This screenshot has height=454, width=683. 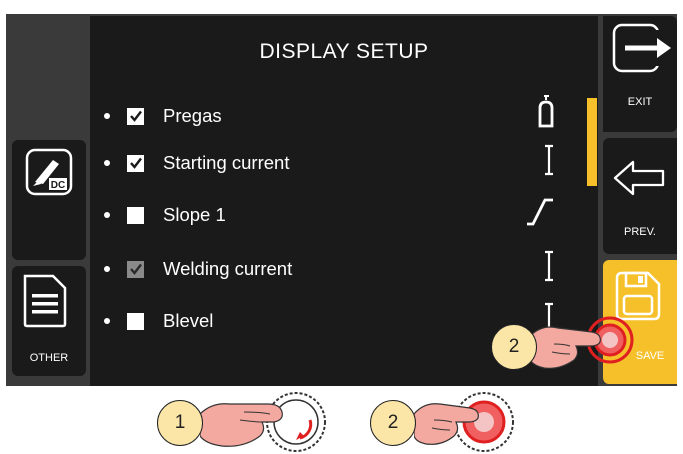 What do you see at coordinates (300, 116) in the screenshot?
I see `list-item: Pregas` at bounding box center [300, 116].